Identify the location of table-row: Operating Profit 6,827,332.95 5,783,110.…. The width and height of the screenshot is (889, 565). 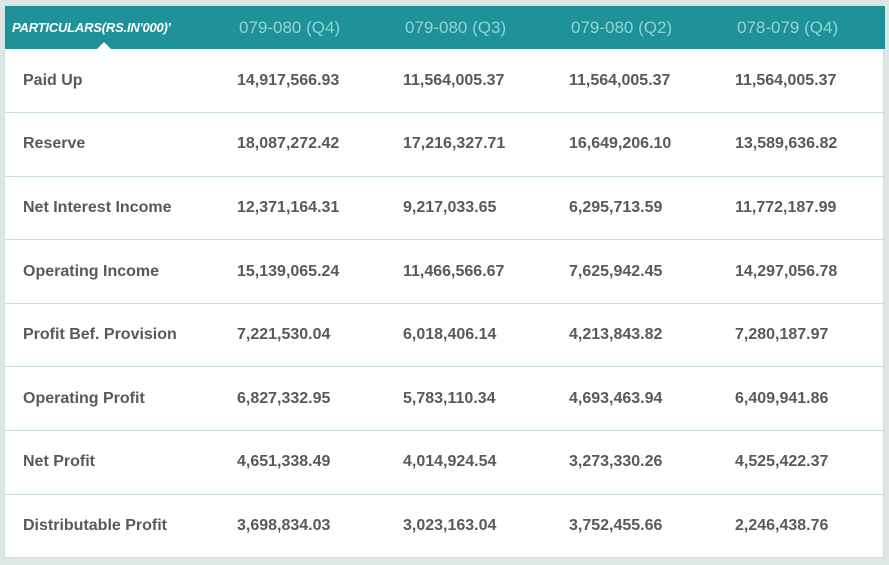
(445, 399).